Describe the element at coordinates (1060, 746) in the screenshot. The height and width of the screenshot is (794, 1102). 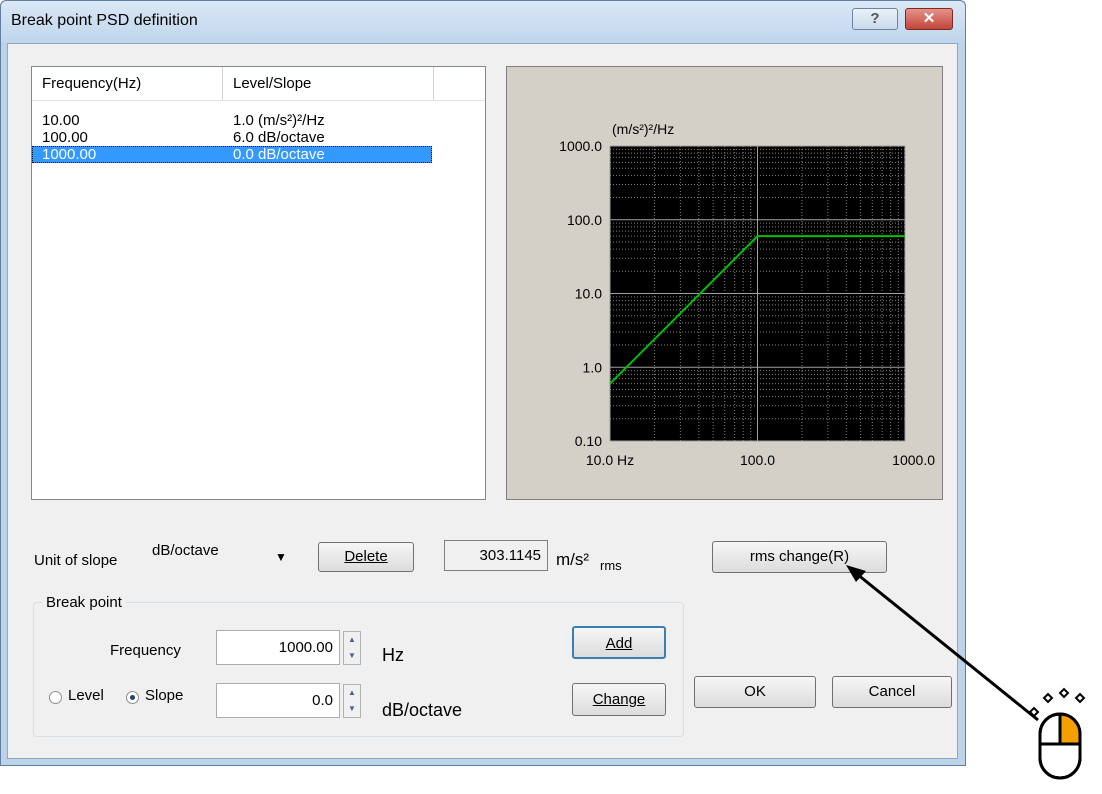
I see `mouse-icon` at that location.